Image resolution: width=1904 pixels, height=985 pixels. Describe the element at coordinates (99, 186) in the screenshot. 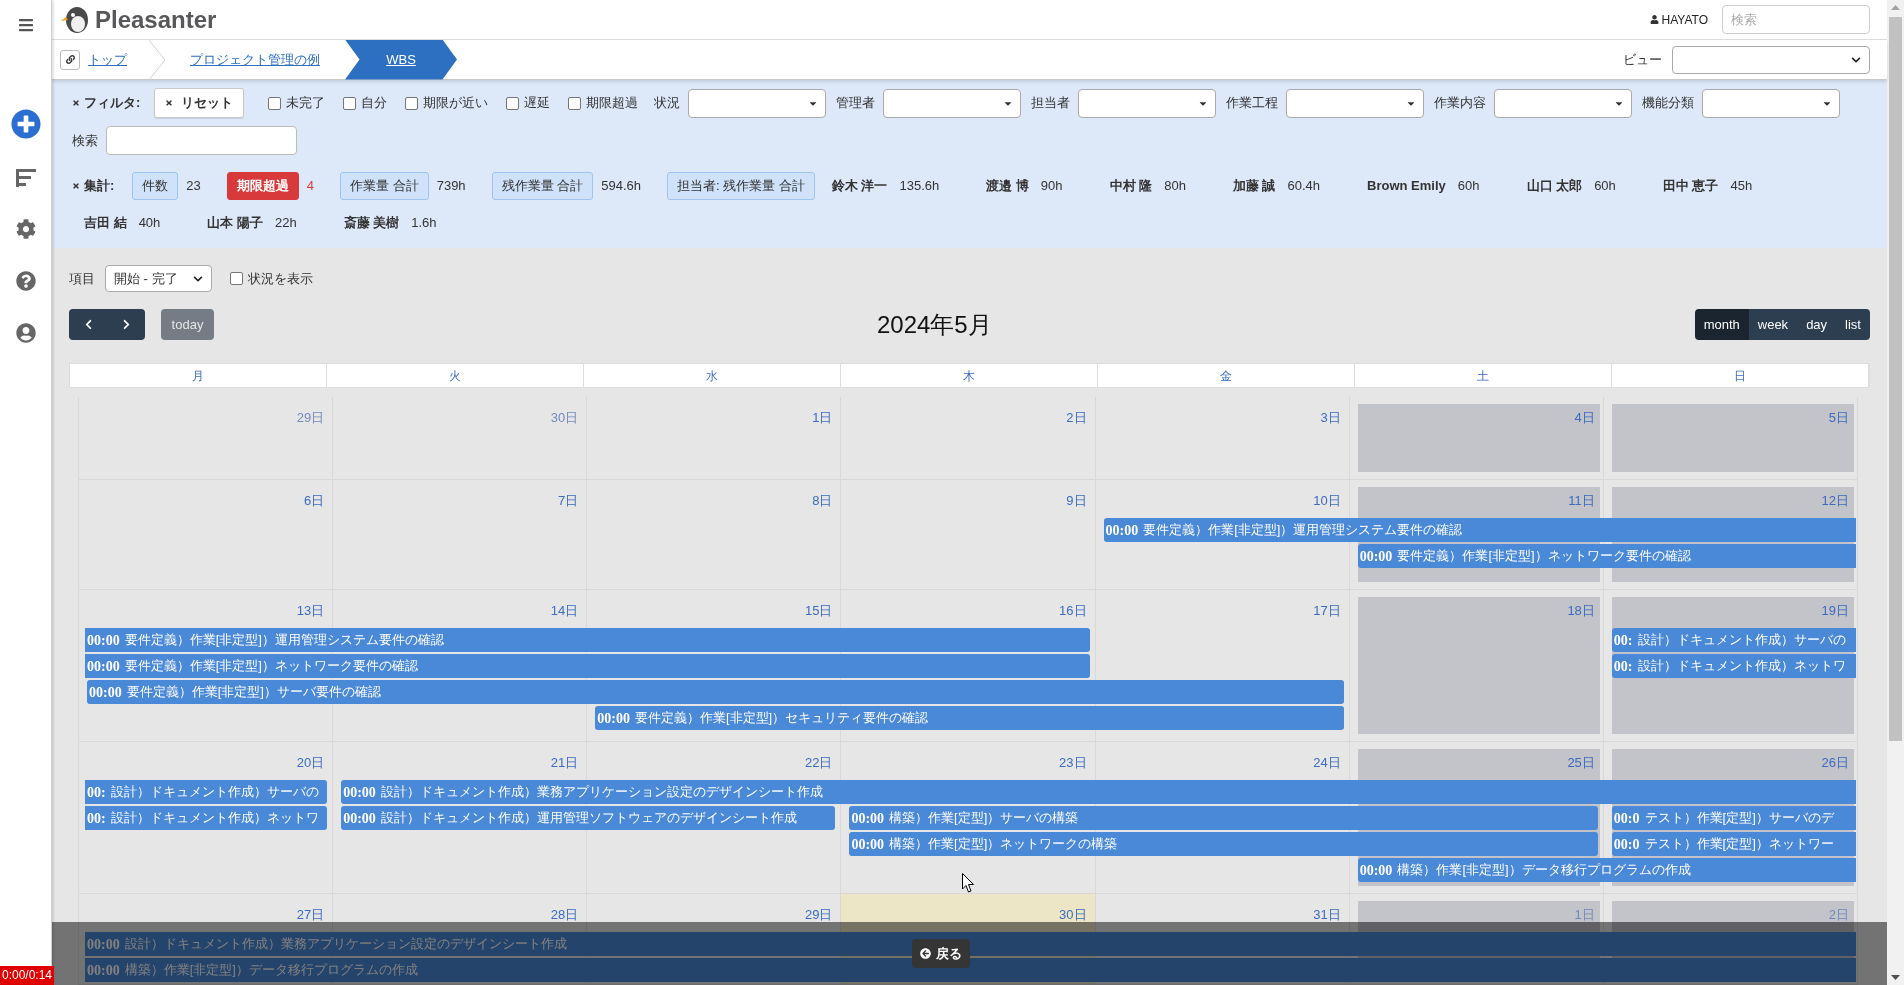

I see `summary-title: 集計:` at that location.